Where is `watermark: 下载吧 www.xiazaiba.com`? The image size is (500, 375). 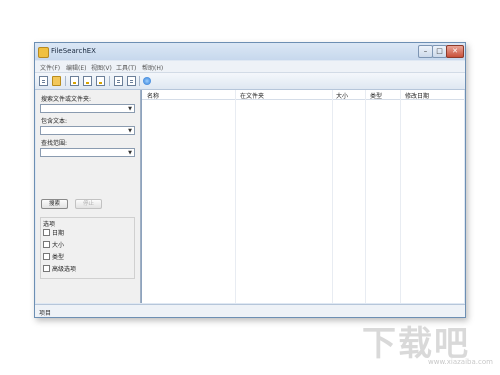
watermark: 下载吧 www.xiazaiba.com is located at coordinates (429, 344).